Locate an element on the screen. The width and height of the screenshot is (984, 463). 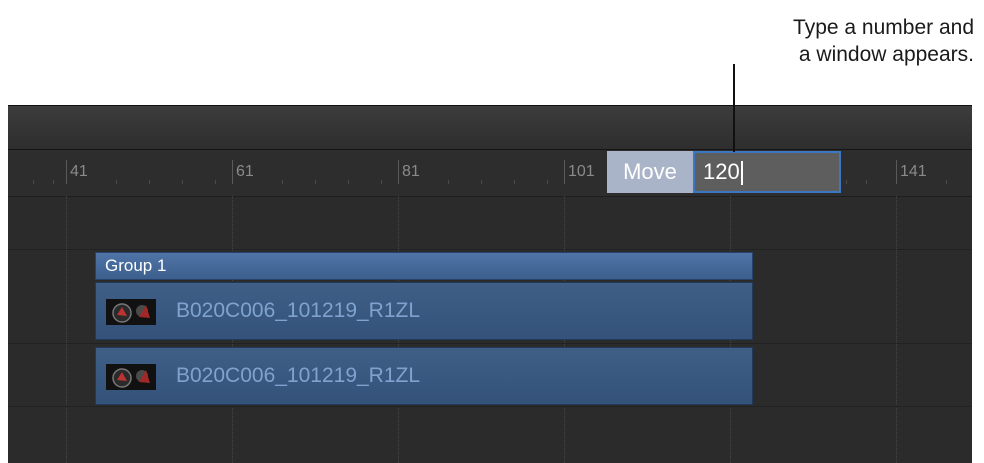
move-value-text: 120 is located at coordinates (721, 171).